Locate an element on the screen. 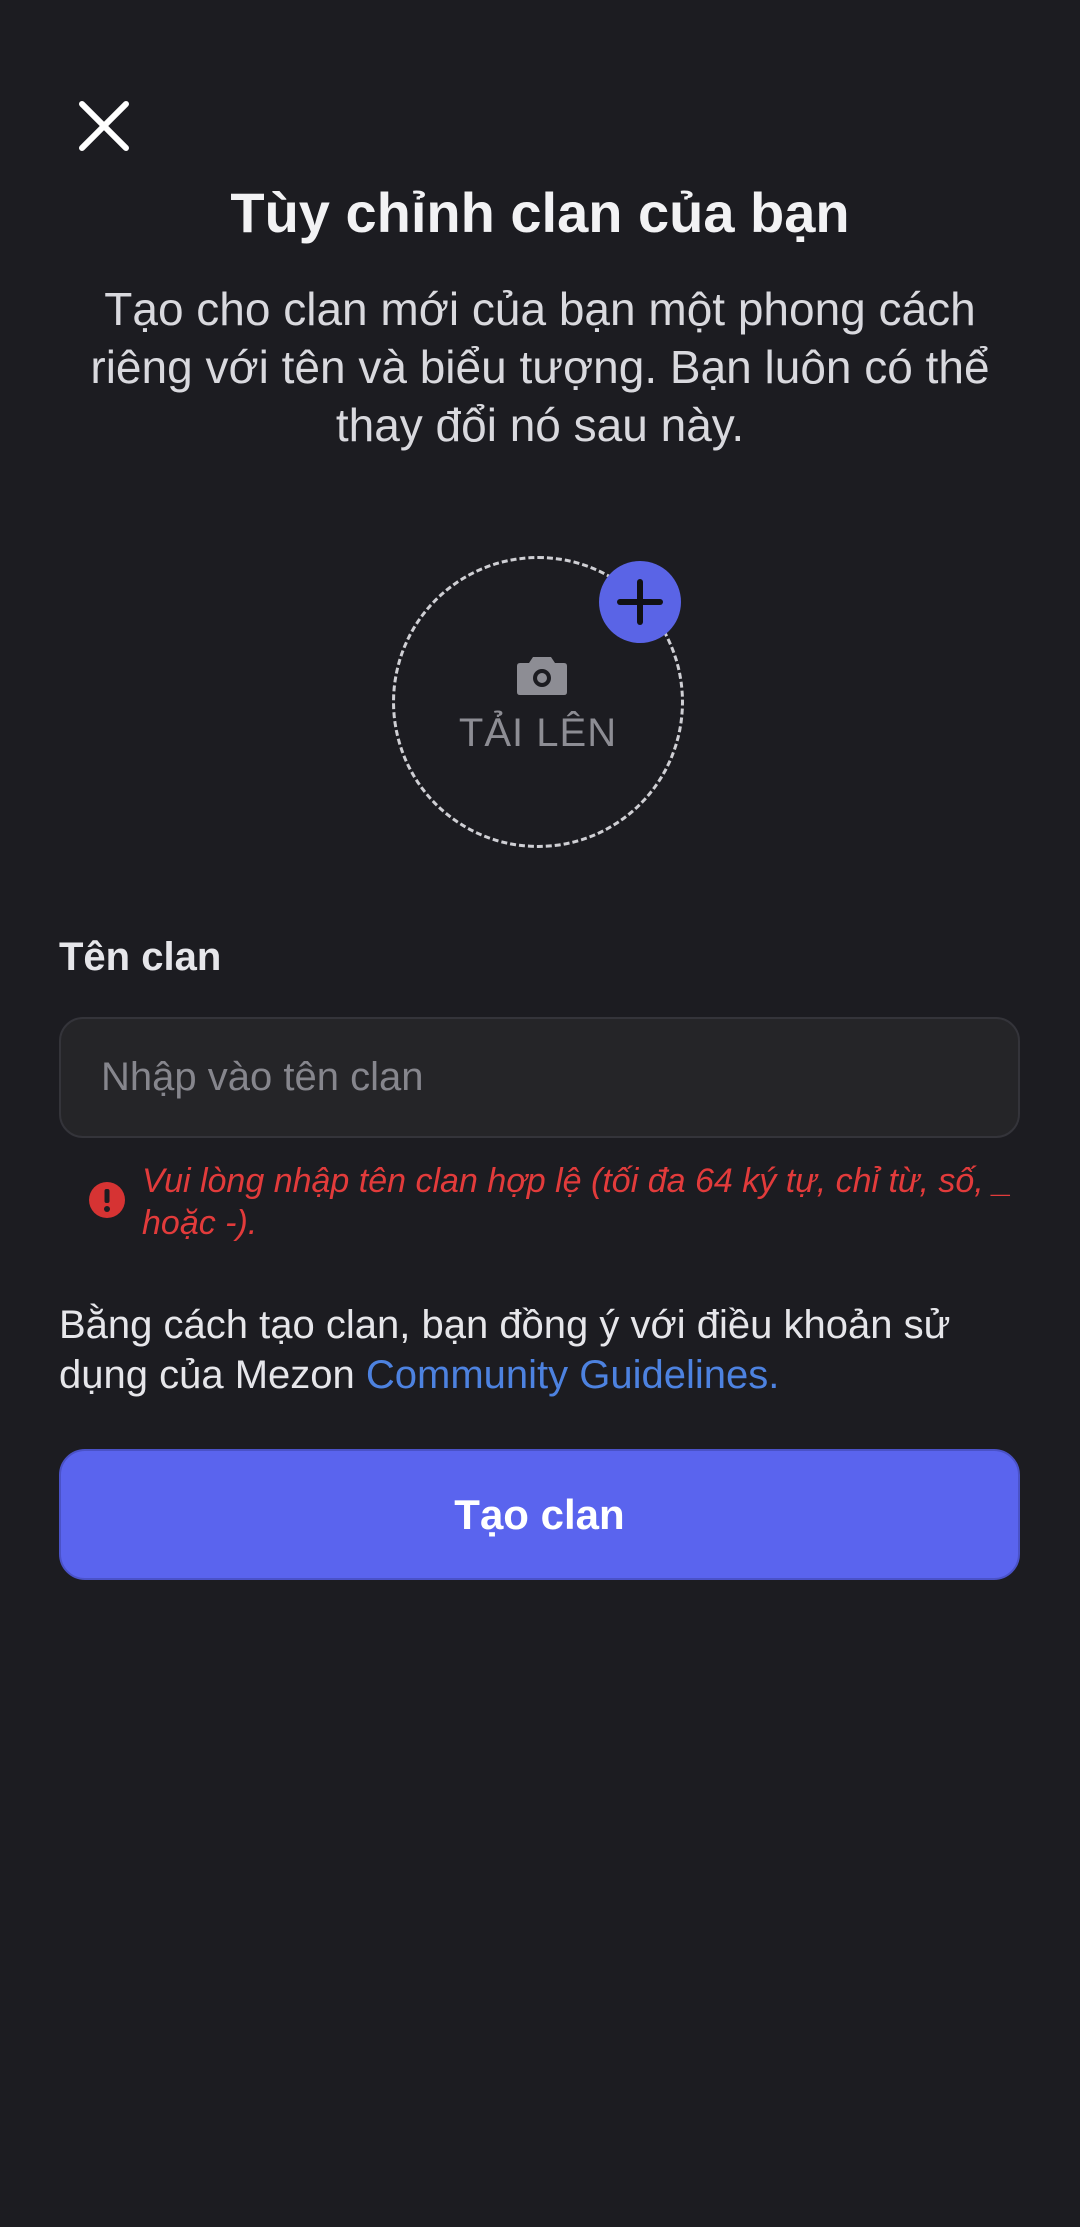 This screenshot has width=1080, height=2227. upload-label: TẢI LÊN is located at coordinates (538, 733).